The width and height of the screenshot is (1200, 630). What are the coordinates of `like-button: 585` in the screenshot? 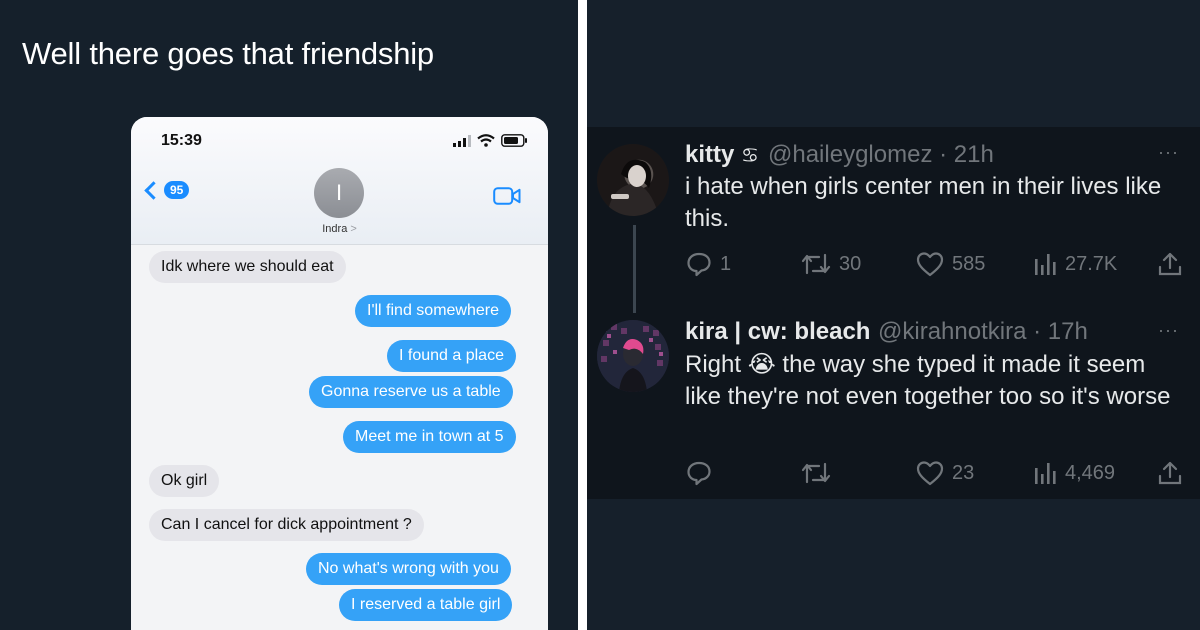 It's located at (950, 264).